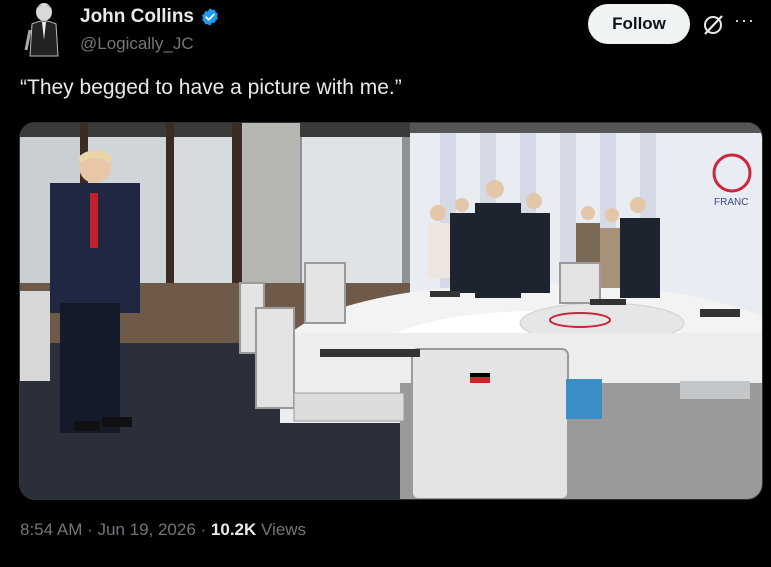  I want to click on more-icon: ···, so click(749, 20).